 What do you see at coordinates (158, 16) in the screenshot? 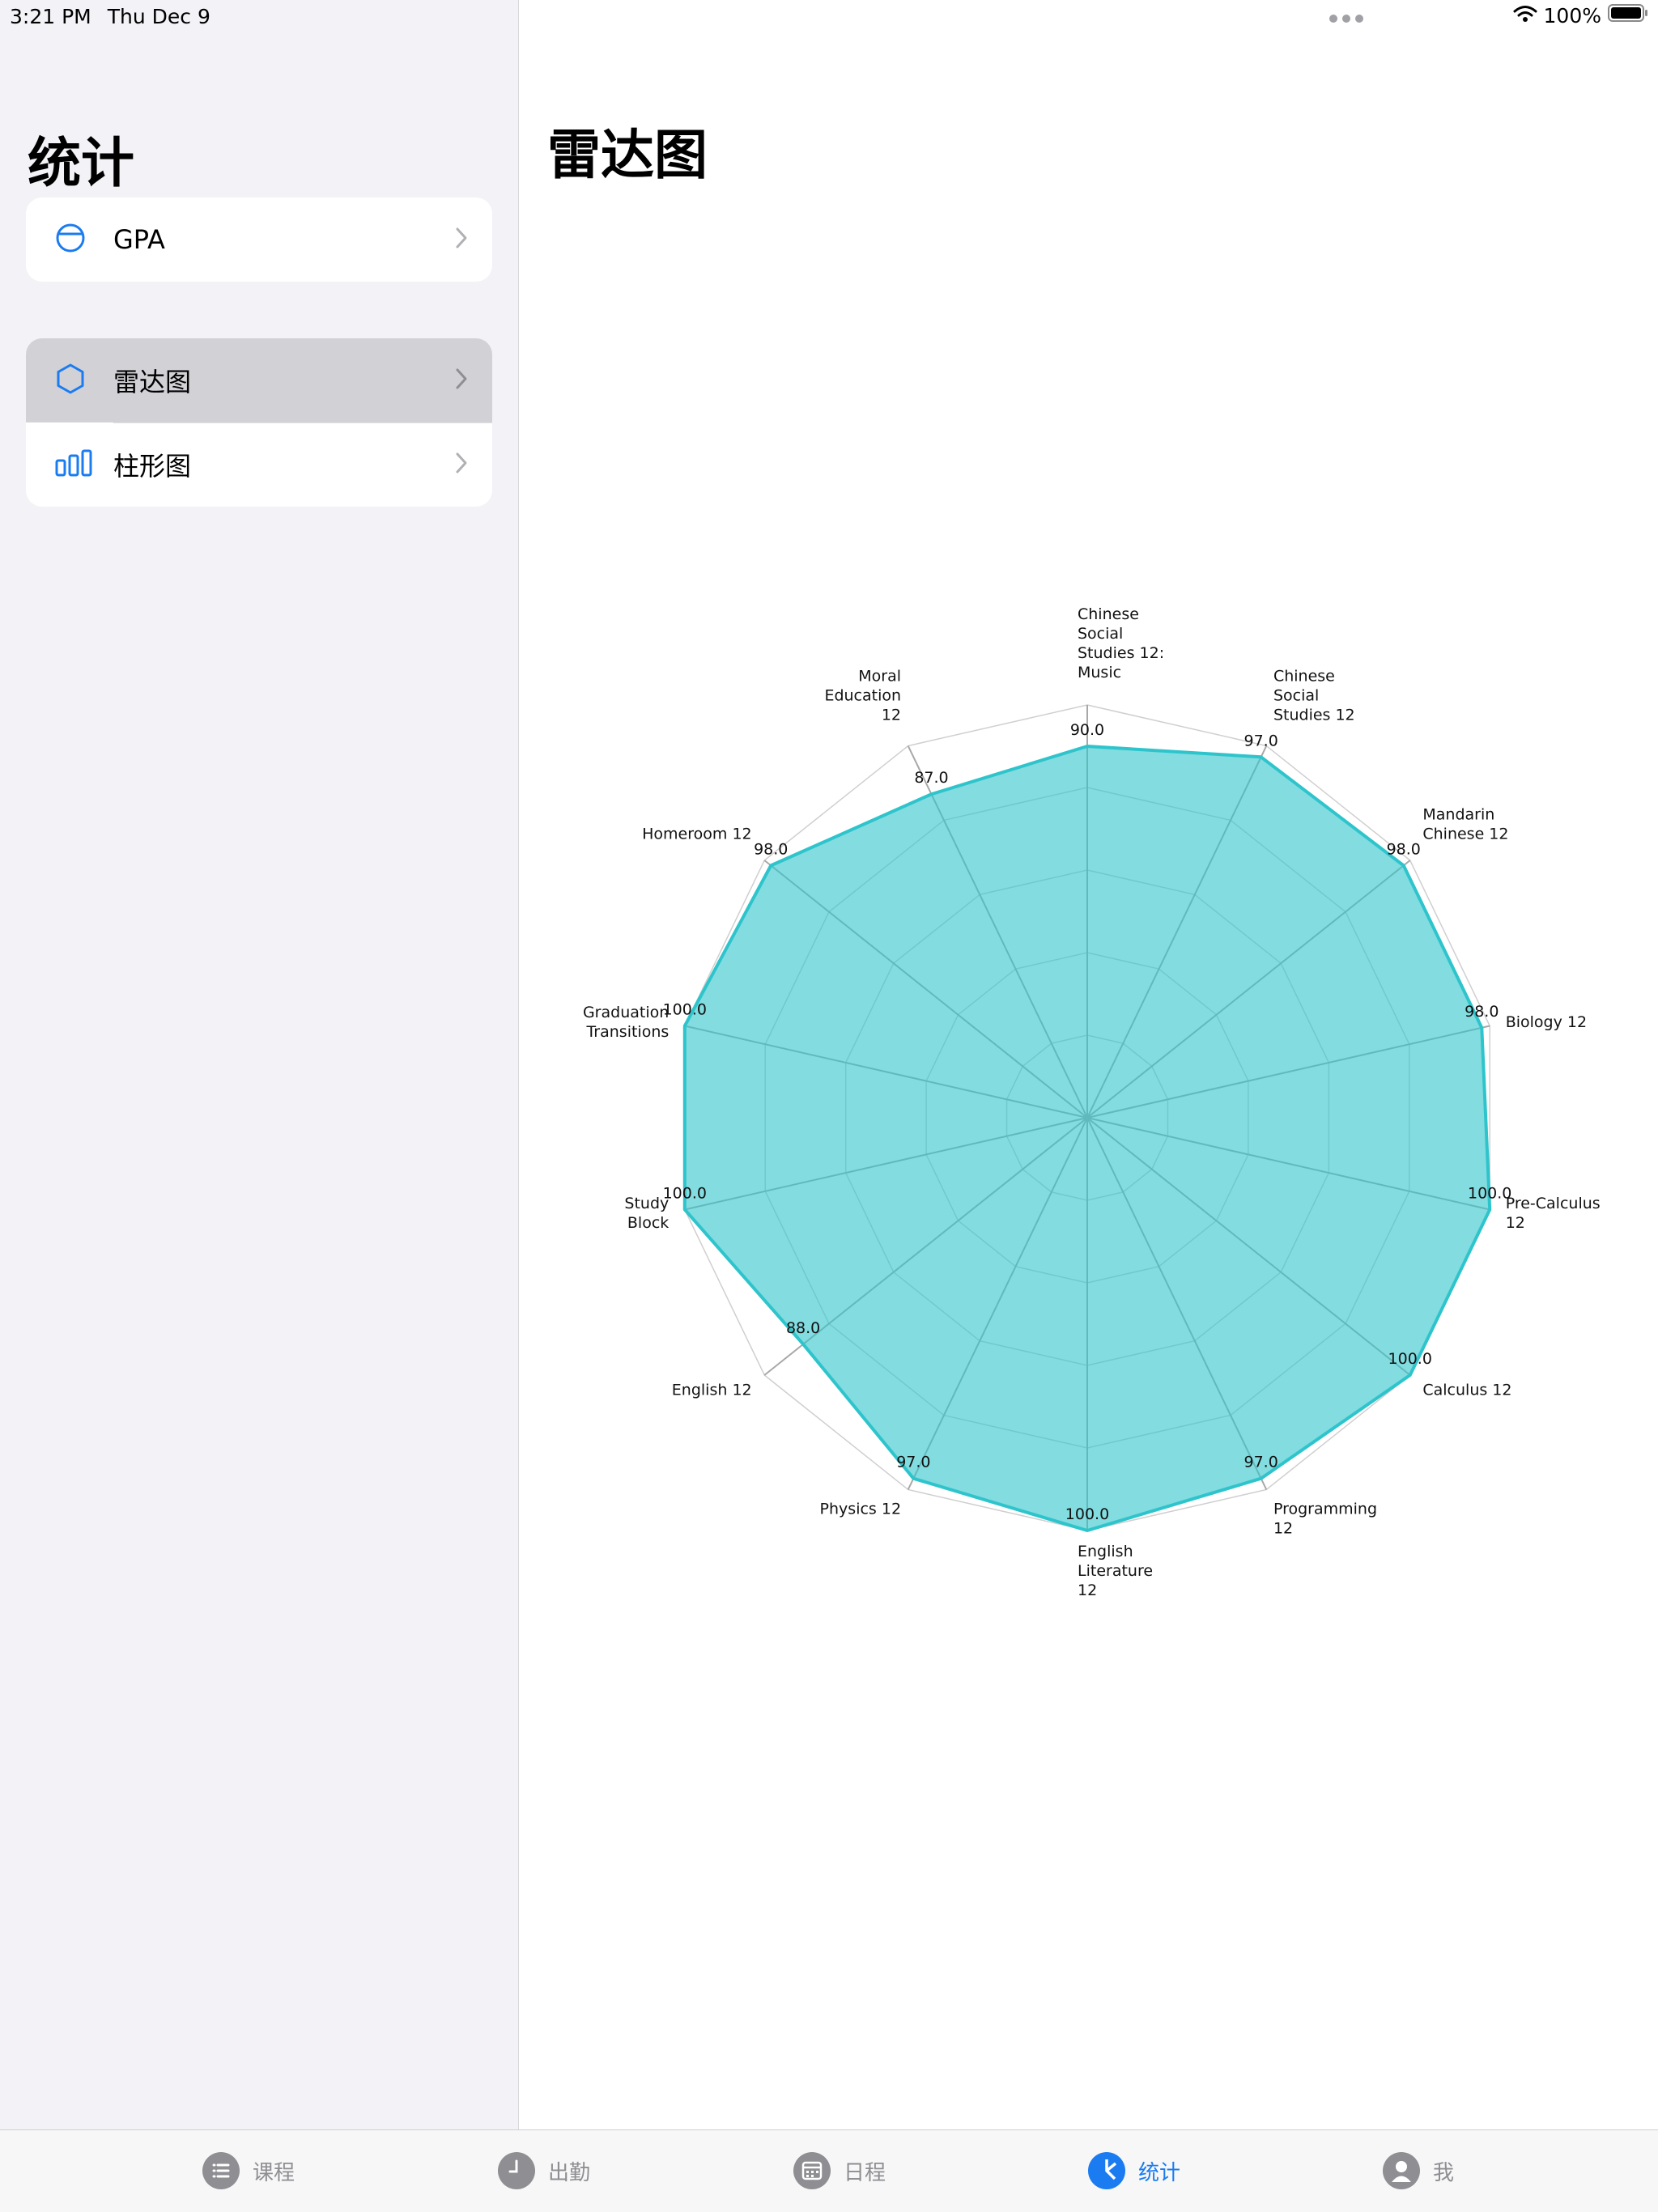
I see `status-date: Thu Dec 9` at bounding box center [158, 16].